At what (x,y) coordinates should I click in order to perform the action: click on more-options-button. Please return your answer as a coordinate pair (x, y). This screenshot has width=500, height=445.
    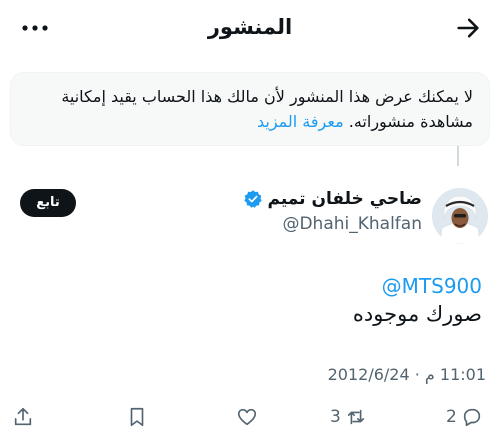
    Looking at the image, I should click on (35, 28).